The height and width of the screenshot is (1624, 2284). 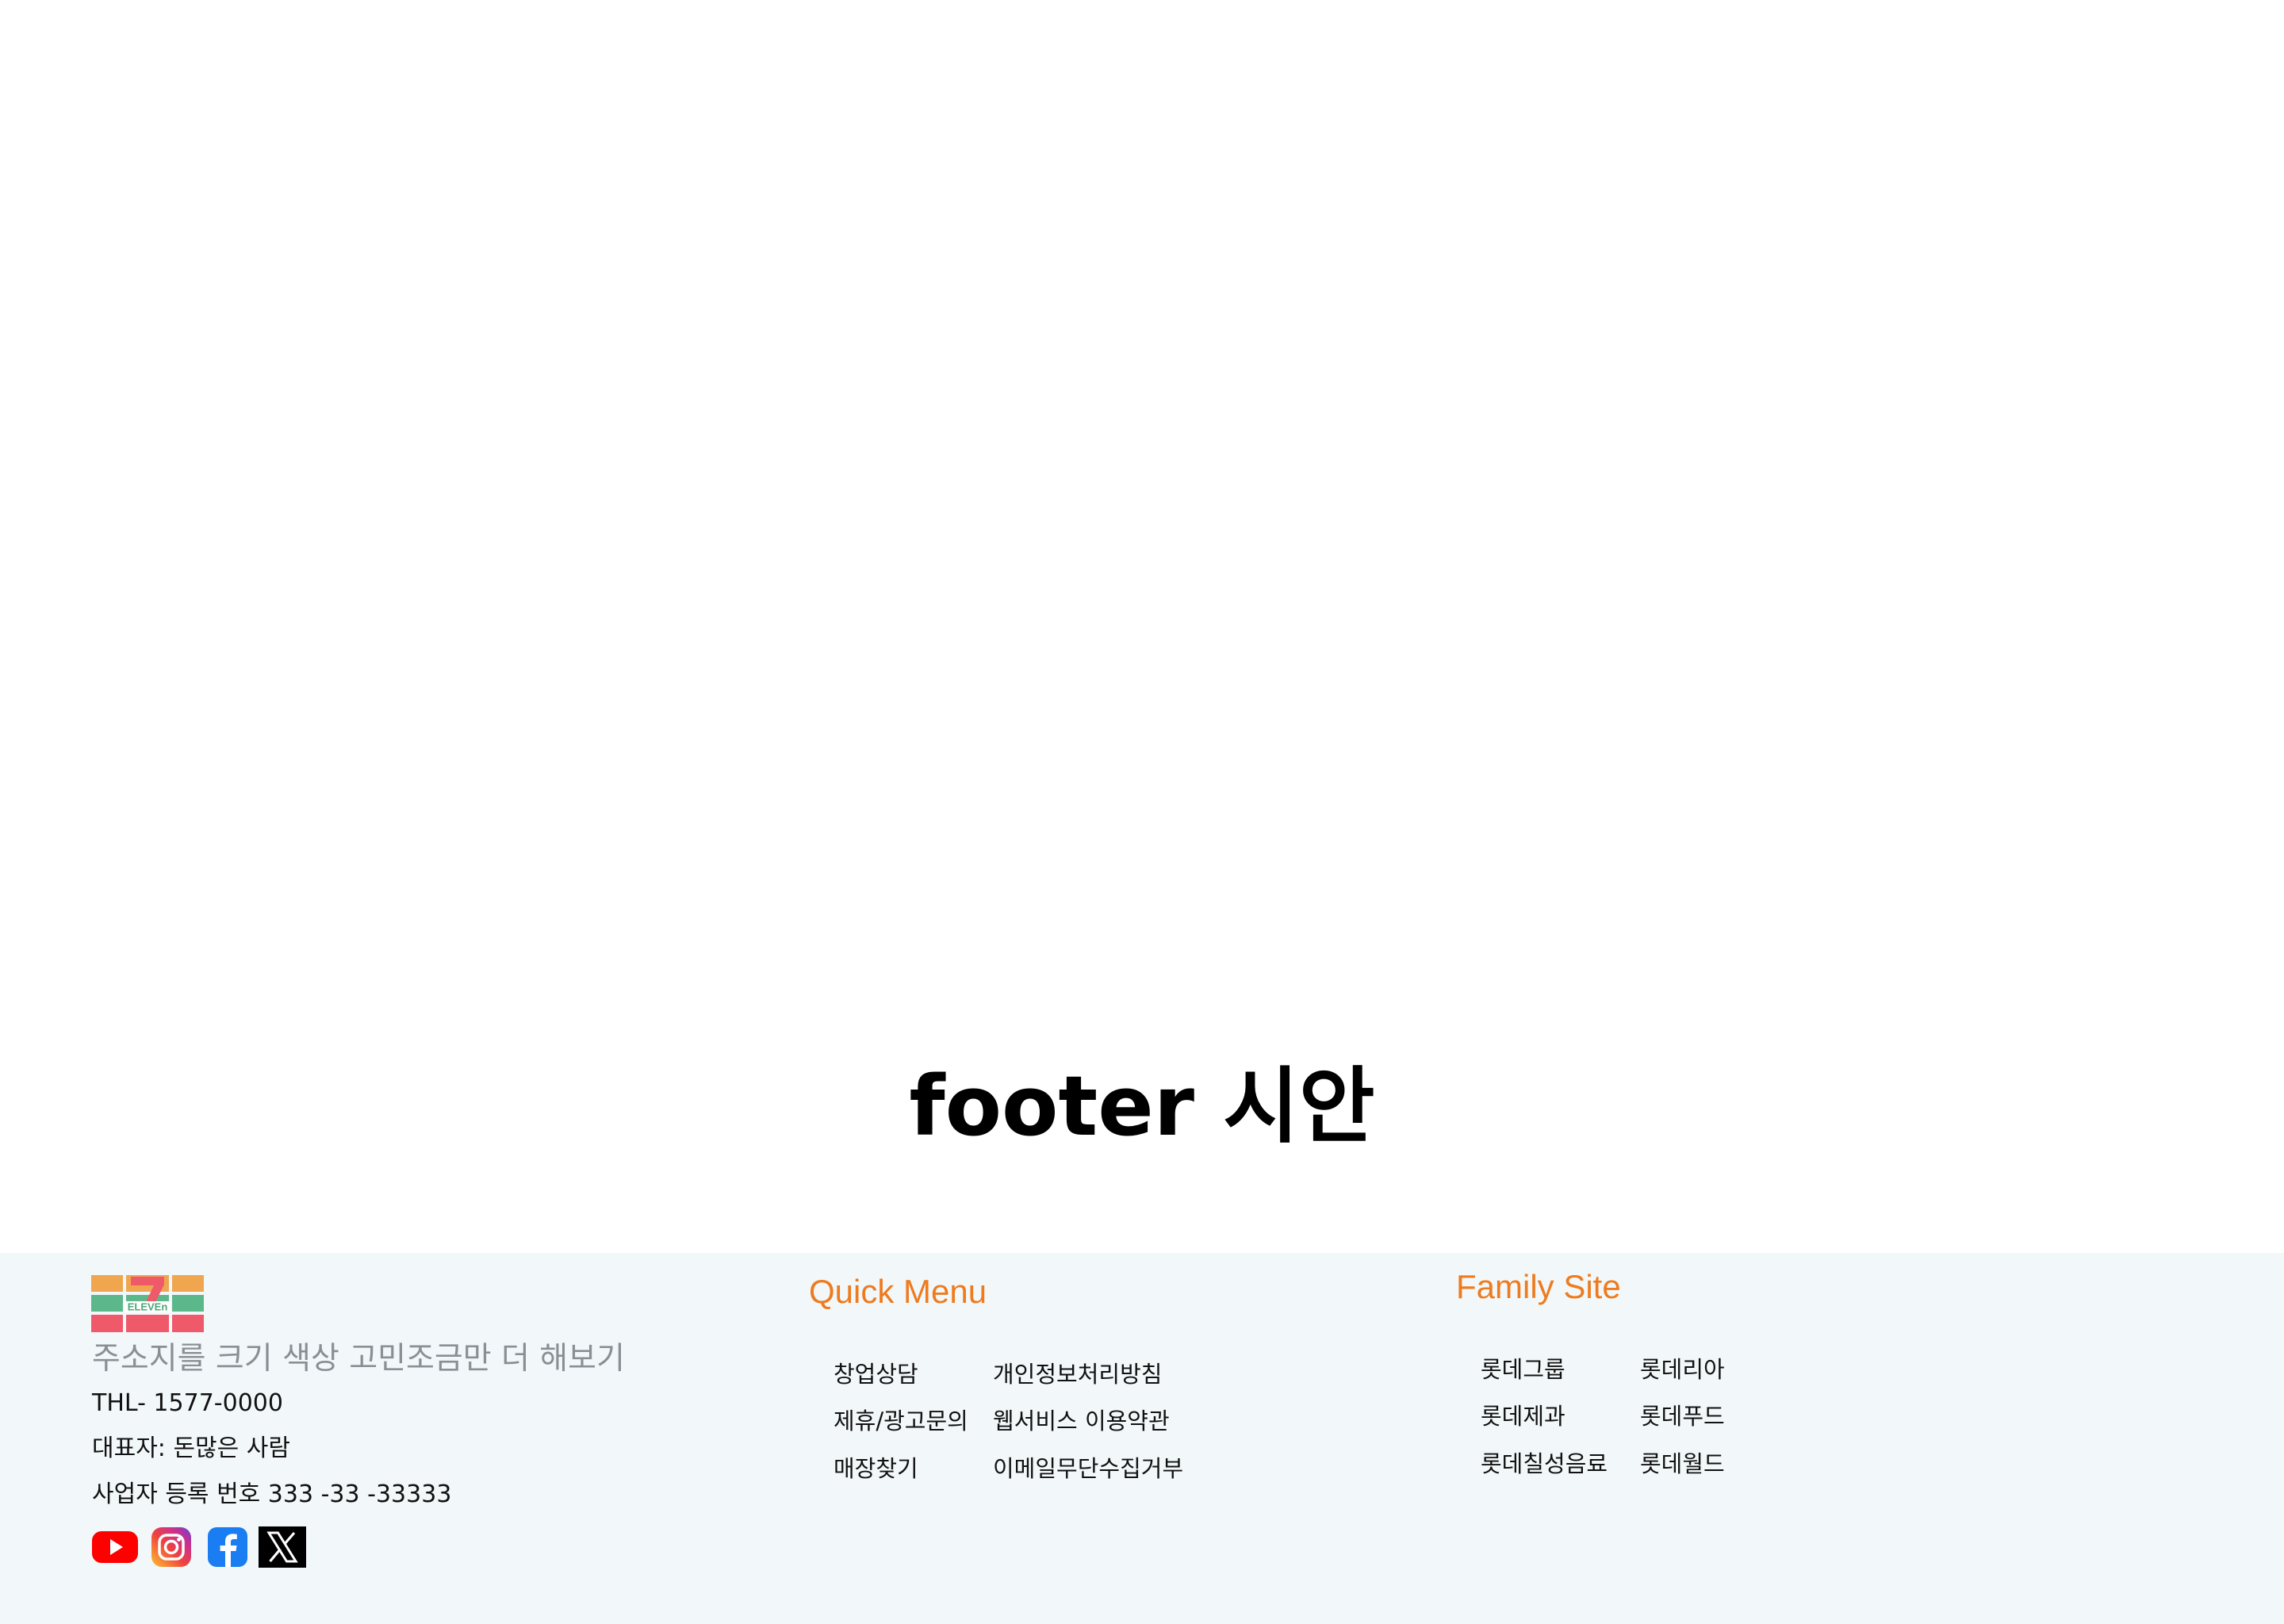 I want to click on svg-text: ELEVEn, so click(x=148, y=1307).